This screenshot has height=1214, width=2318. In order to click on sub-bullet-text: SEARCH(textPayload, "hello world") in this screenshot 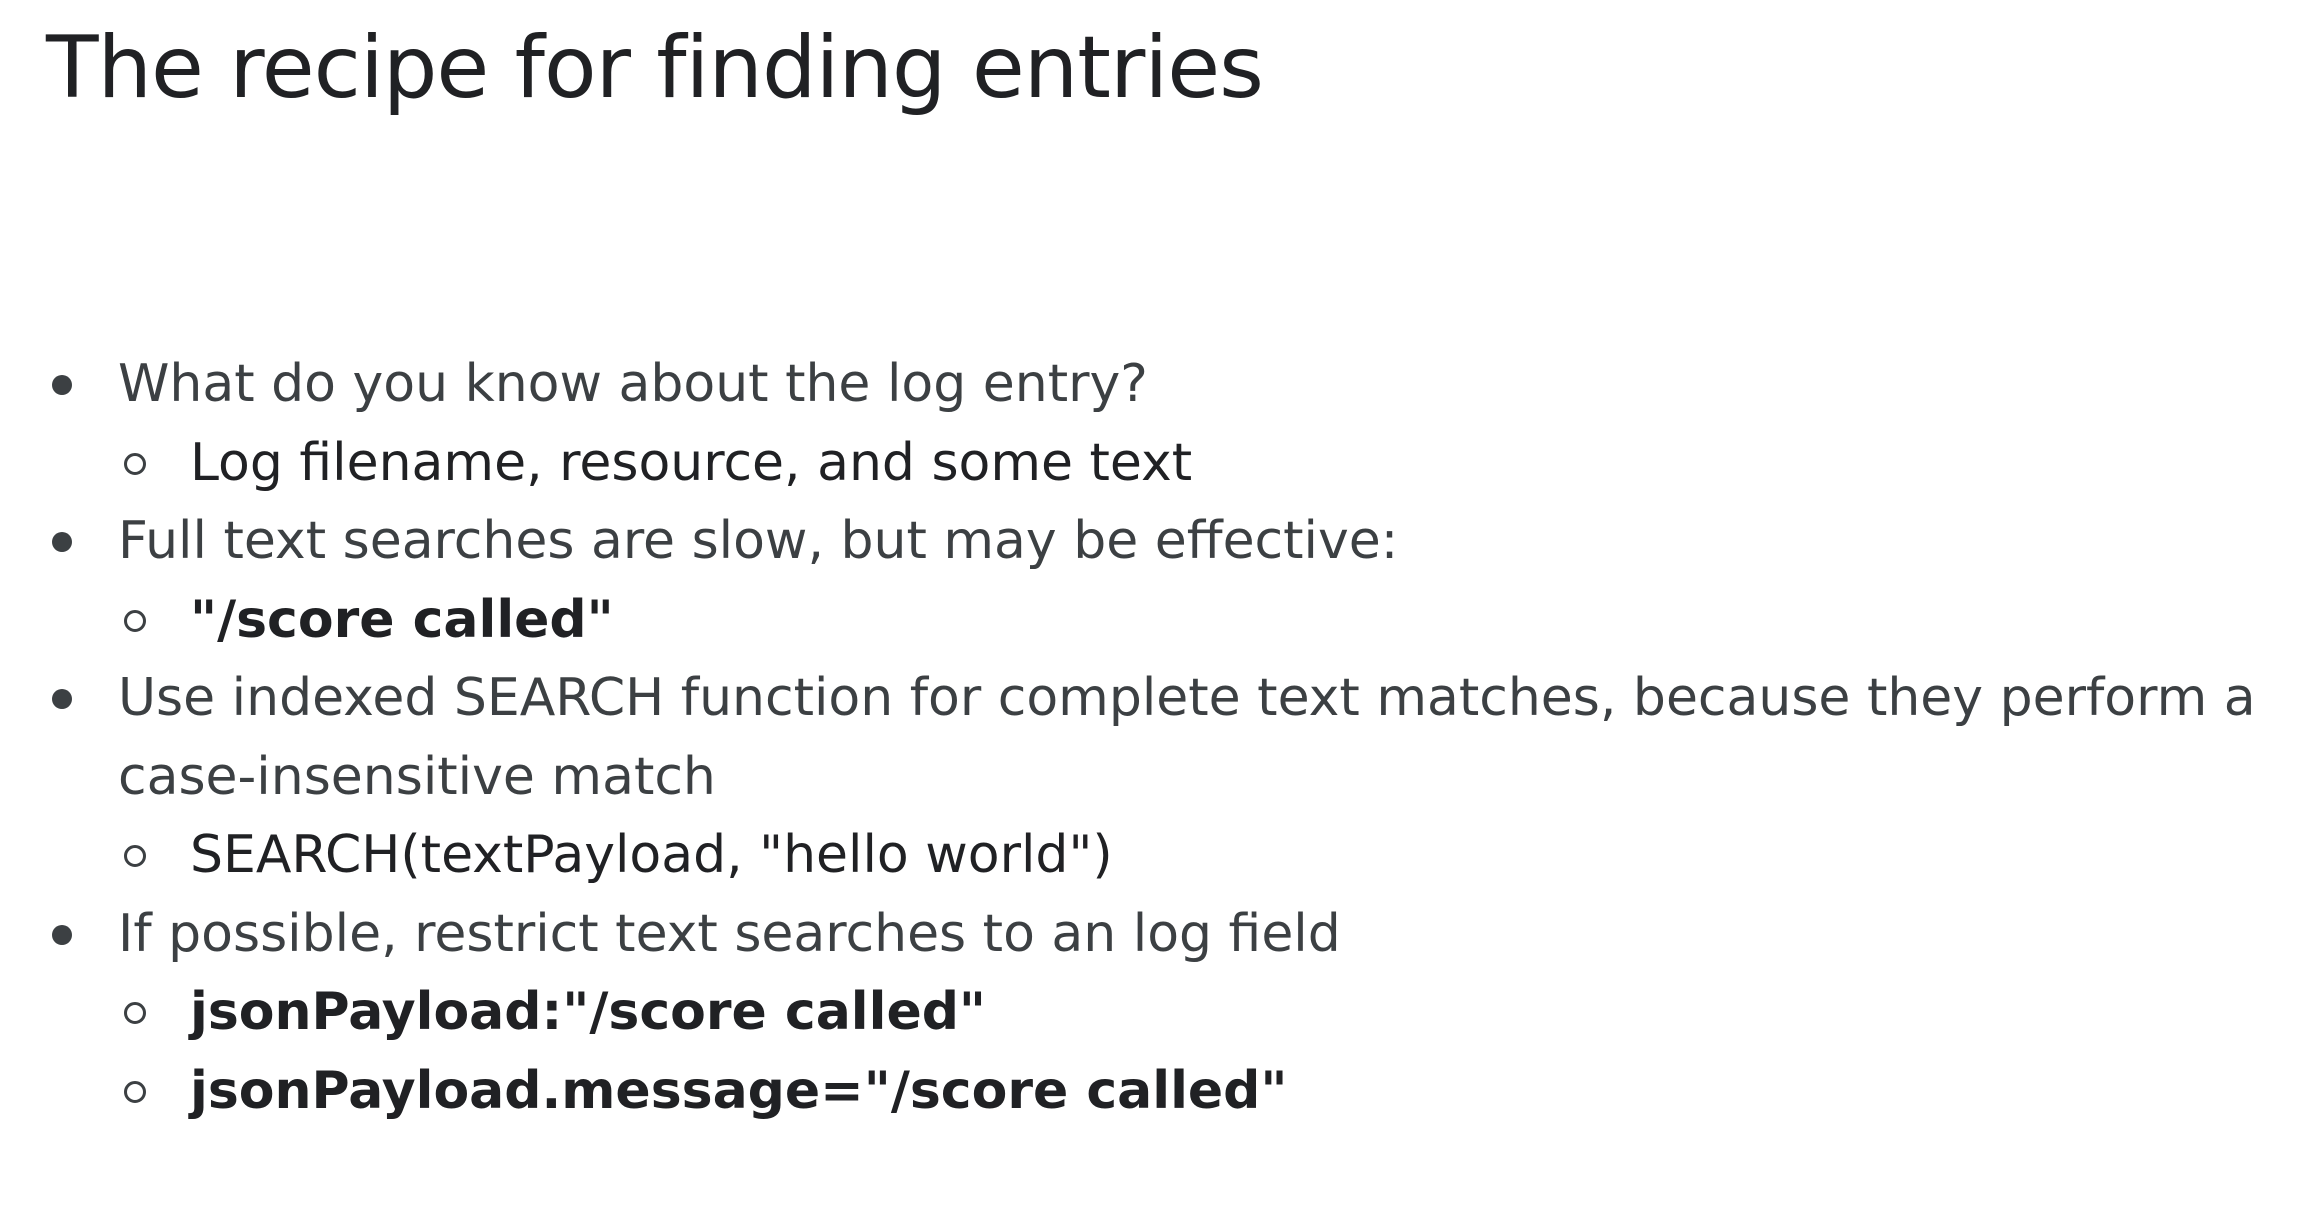, I will do `click(651, 855)`.